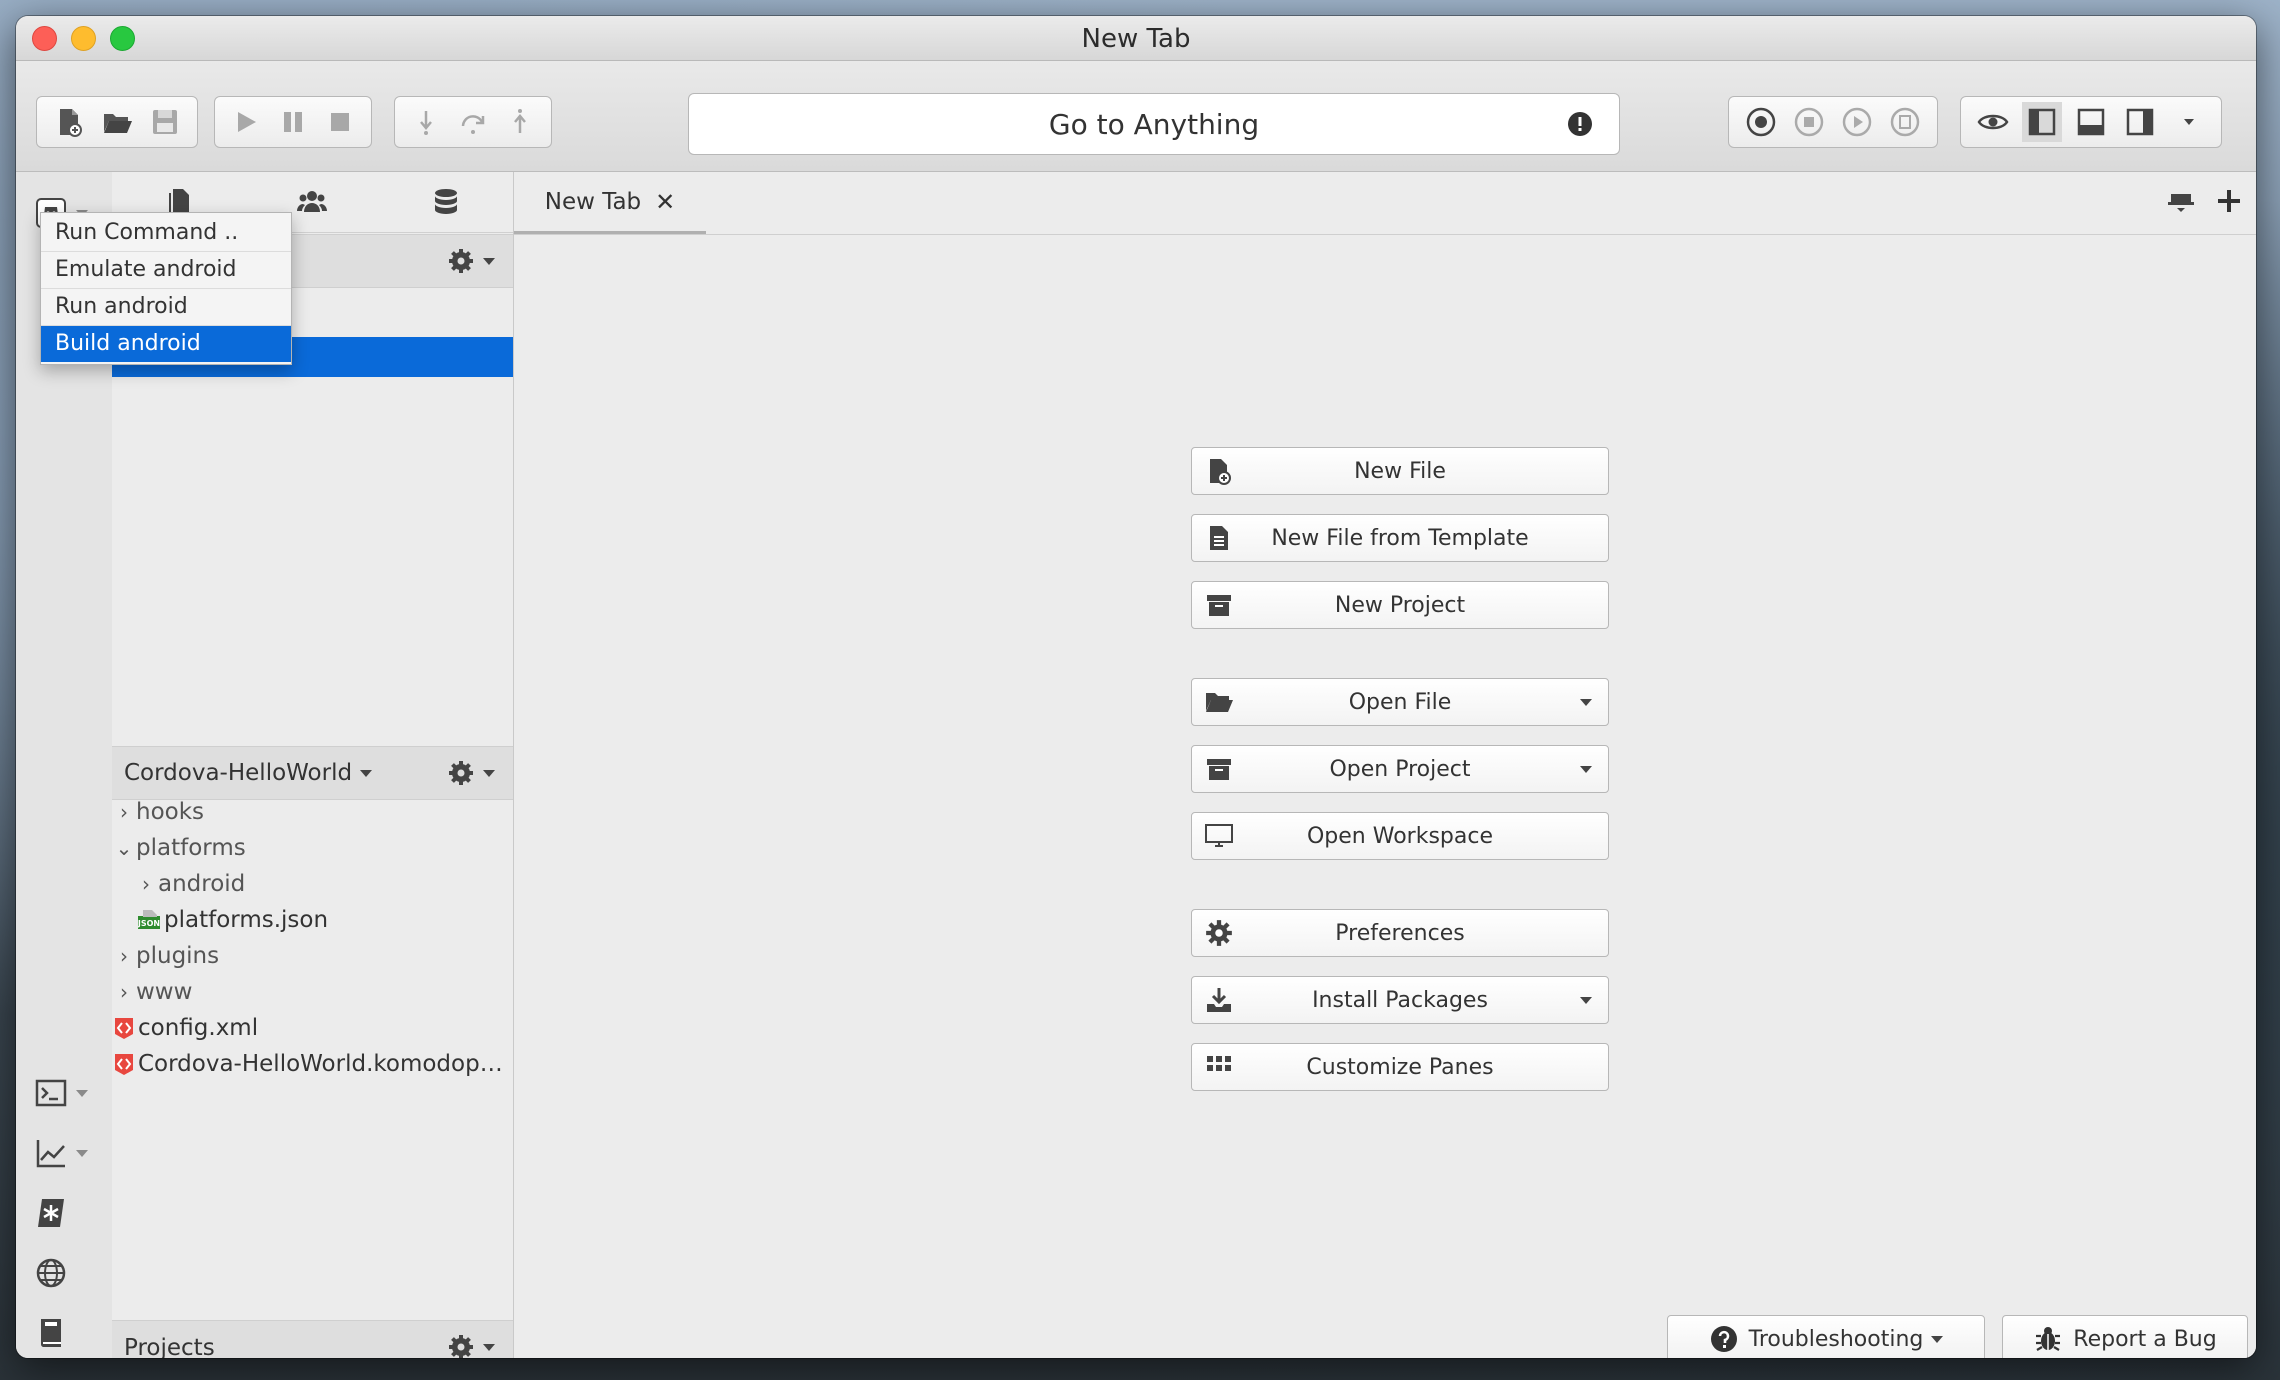  I want to click on stop-button, so click(340, 122).